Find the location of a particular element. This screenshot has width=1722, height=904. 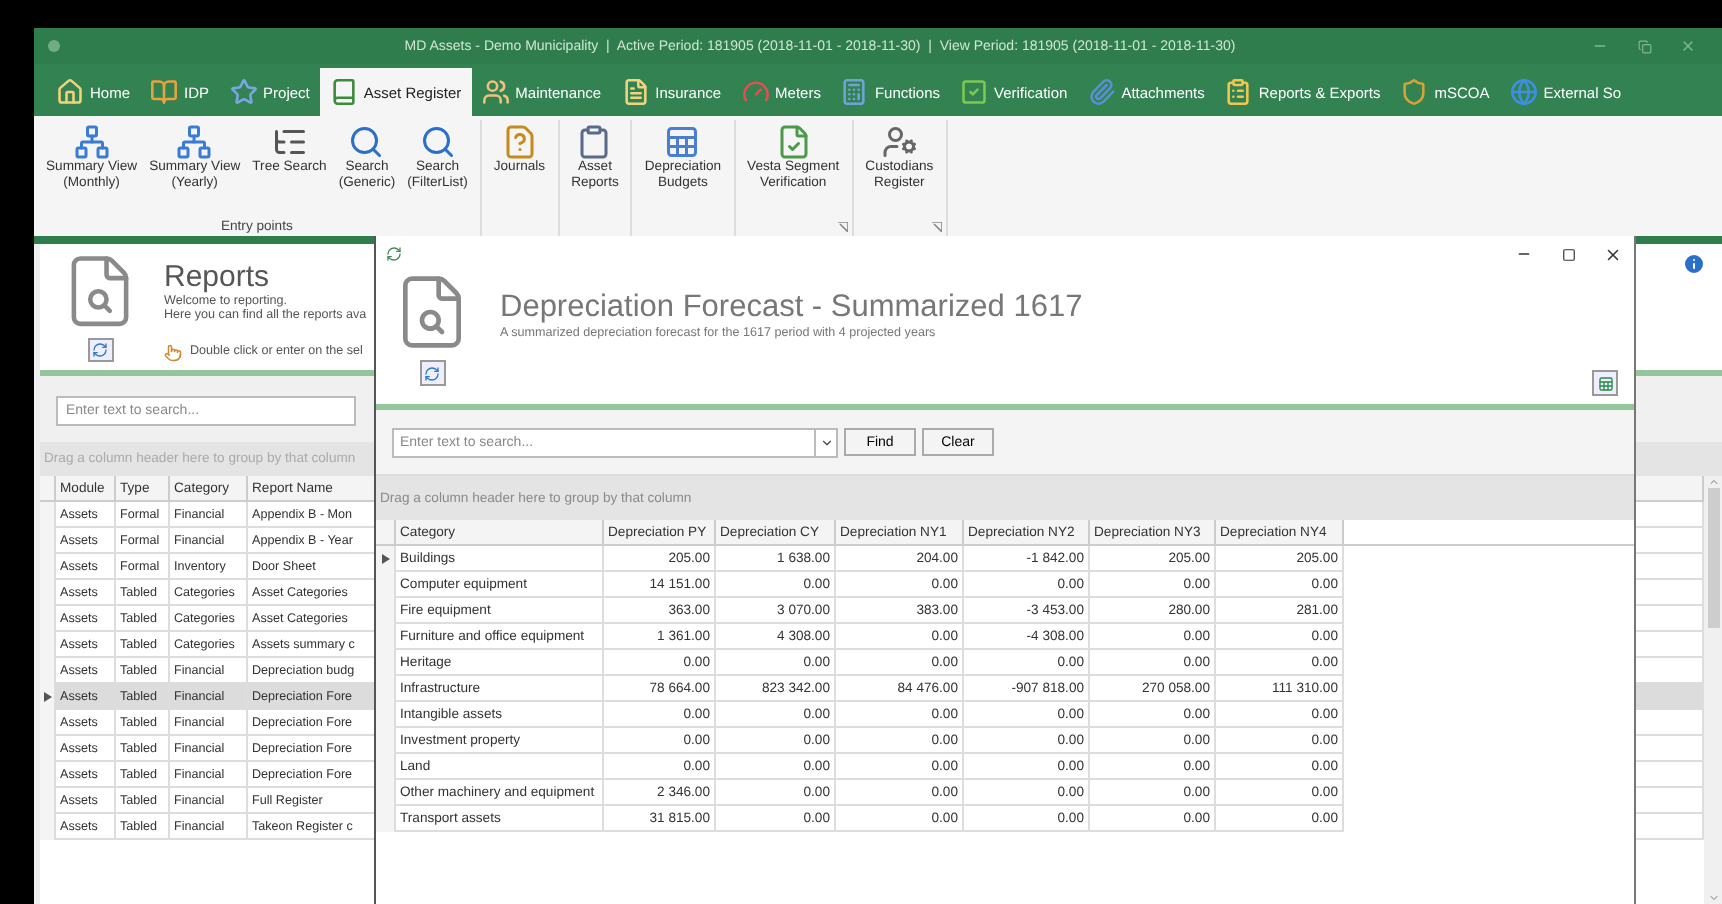

house-icon is located at coordinates (70, 92).